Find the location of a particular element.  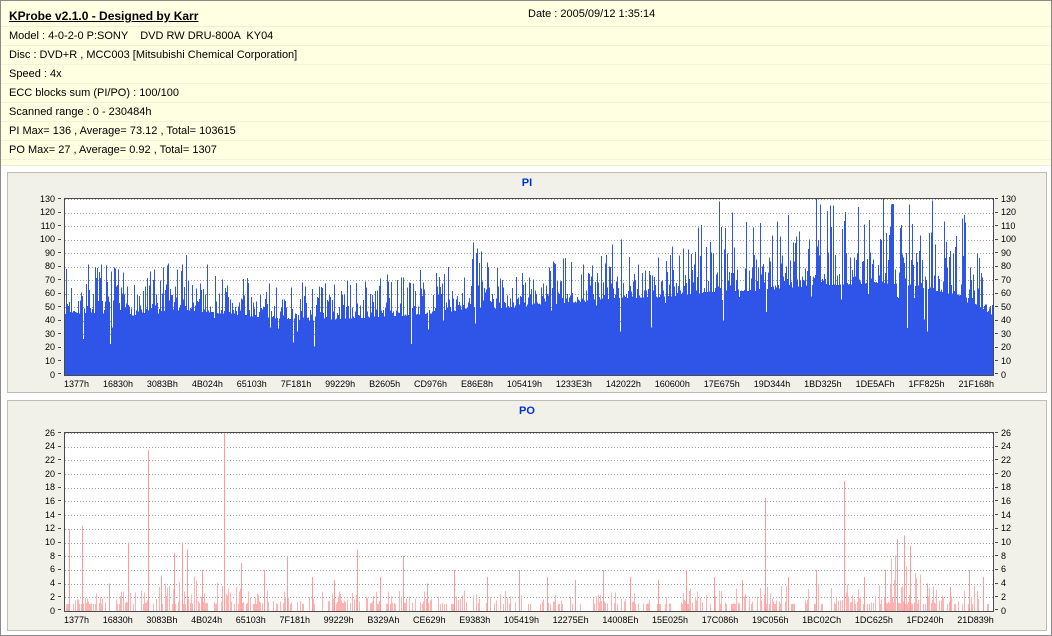

x-axis-label: CD976h is located at coordinates (431, 384).